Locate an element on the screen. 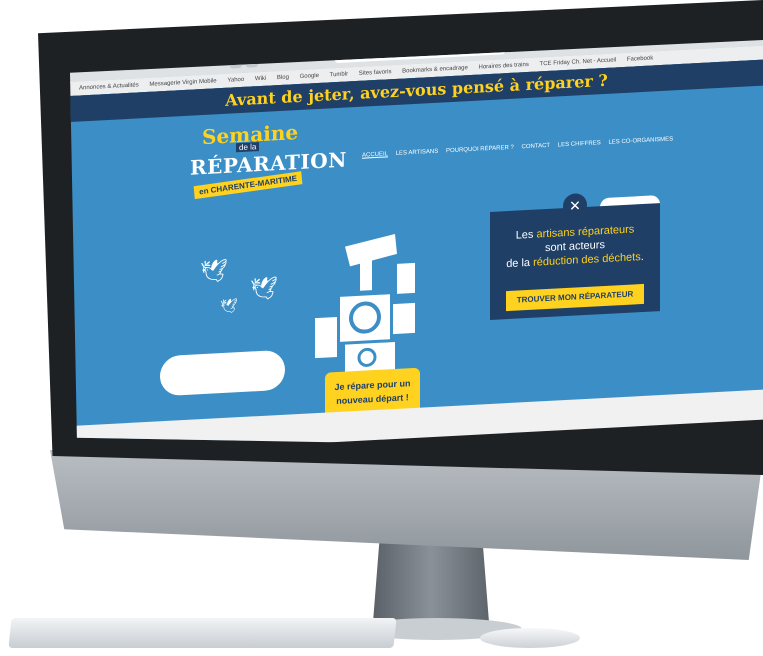 Image resolution: width=763 pixels, height=656 pixels. cloud is located at coordinates (222, 373).